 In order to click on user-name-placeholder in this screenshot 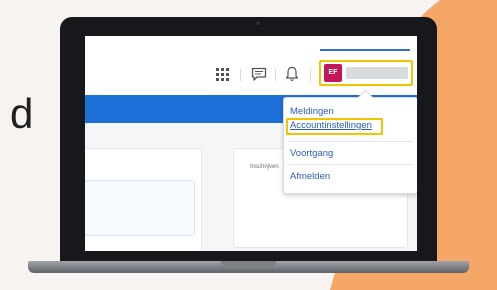, I will do `click(377, 73)`.